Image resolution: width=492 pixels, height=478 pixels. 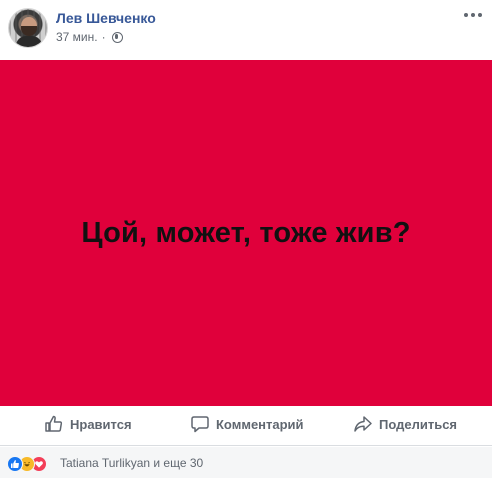 I want to click on like-reaction-icon, so click(x=15, y=464).